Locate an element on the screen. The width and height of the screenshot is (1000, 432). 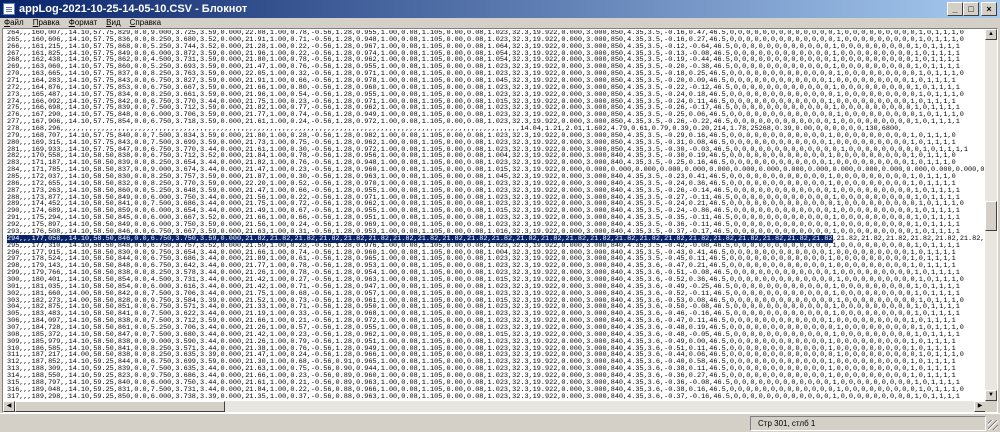
vertical-scroll-thumb is located at coordinates (991, 216).